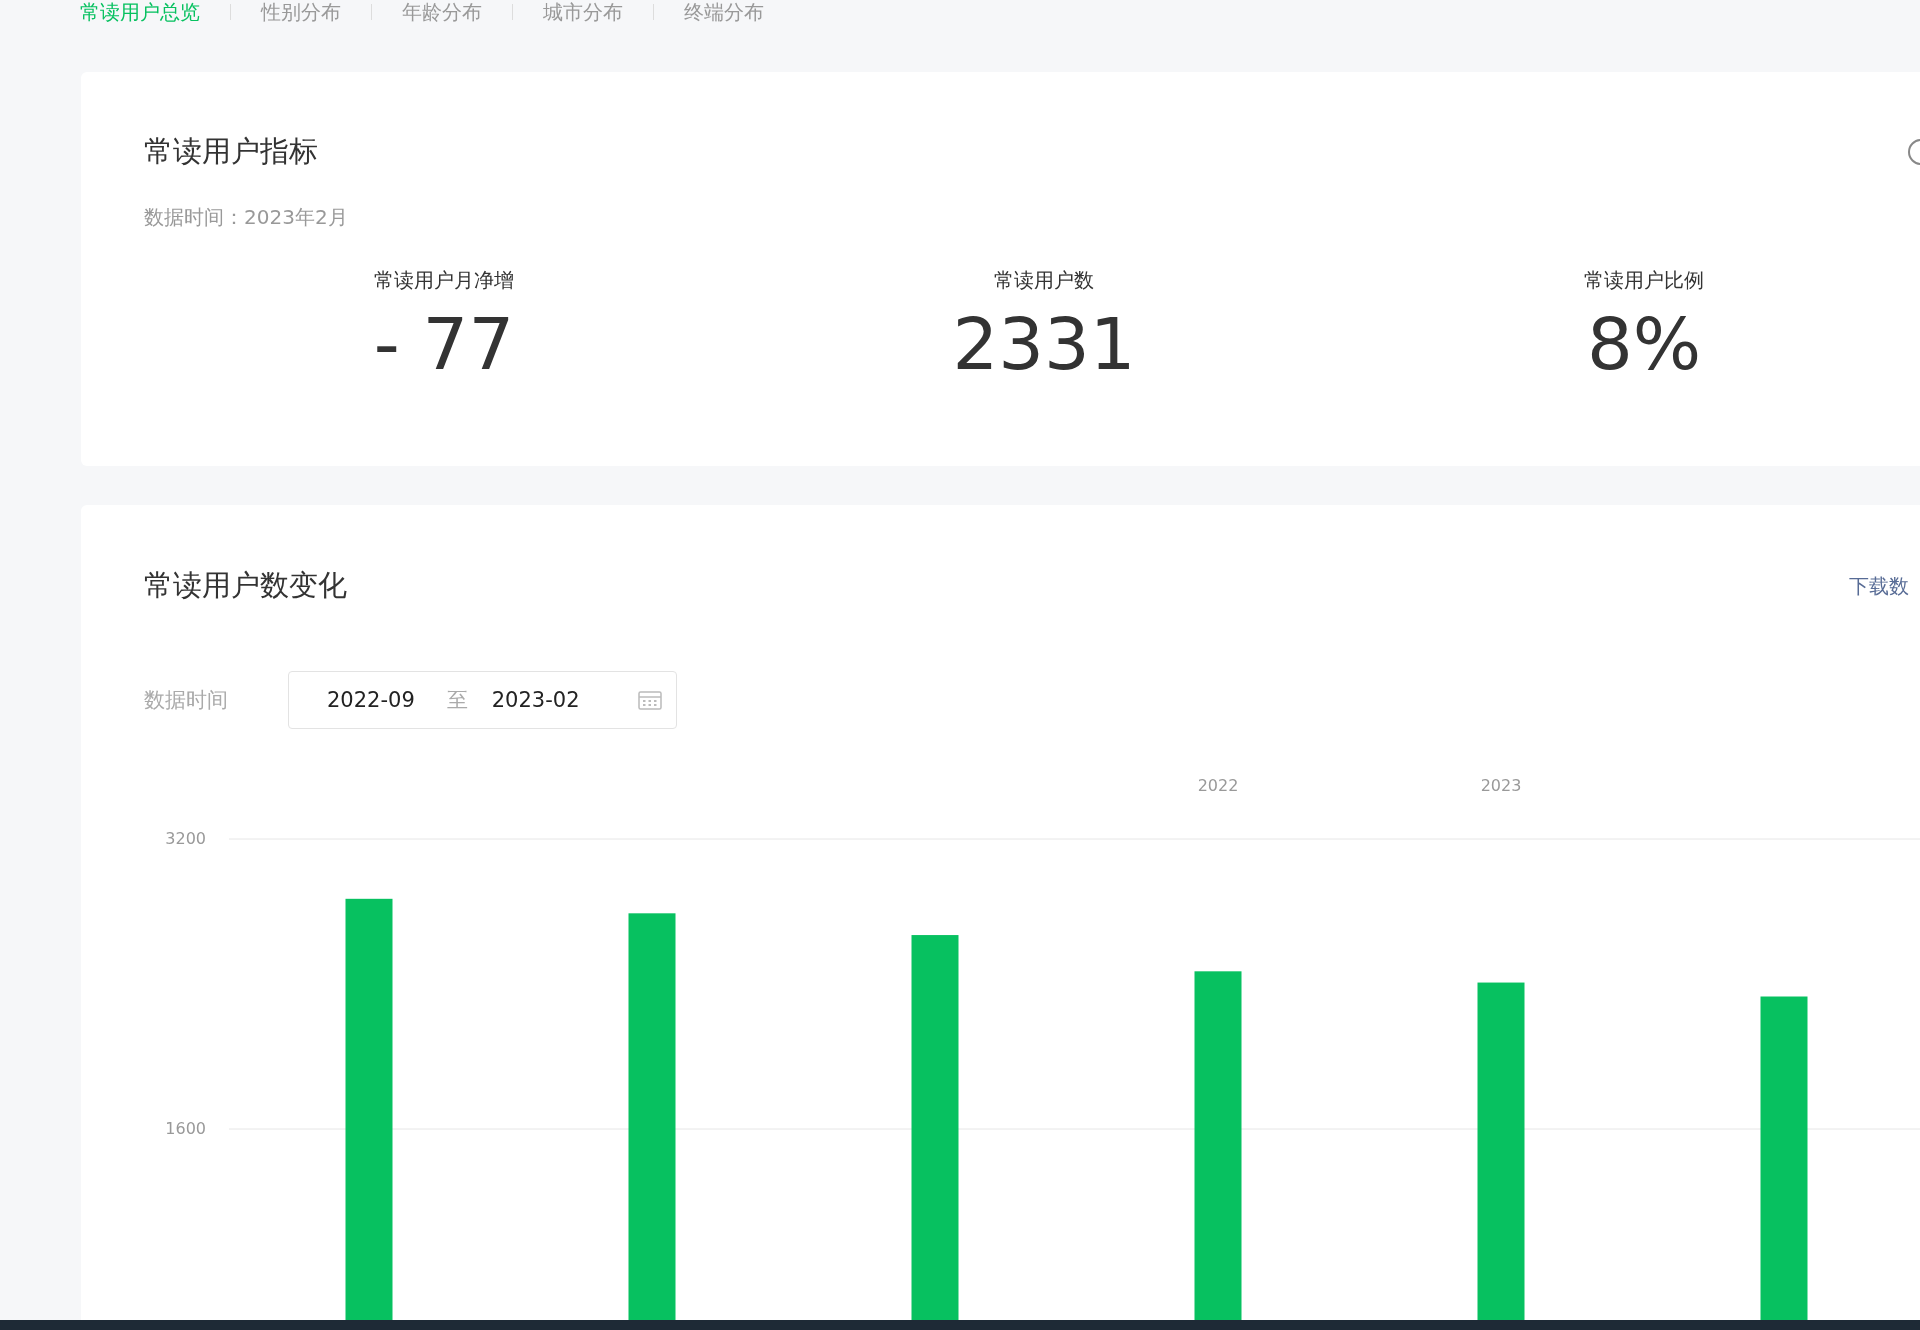 This screenshot has height=1330, width=1920. What do you see at coordinates (185, 838) in the screenshot?
I see `axis-label: 3200` at bounding box center [185, 838].